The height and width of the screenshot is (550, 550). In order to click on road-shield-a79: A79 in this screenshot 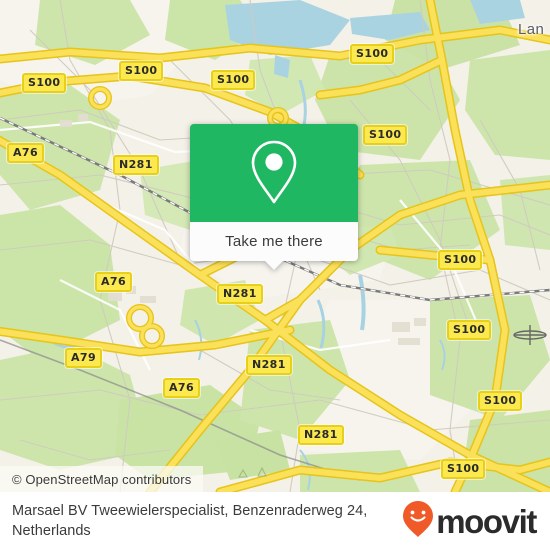, I will do `click(84, 358)`.